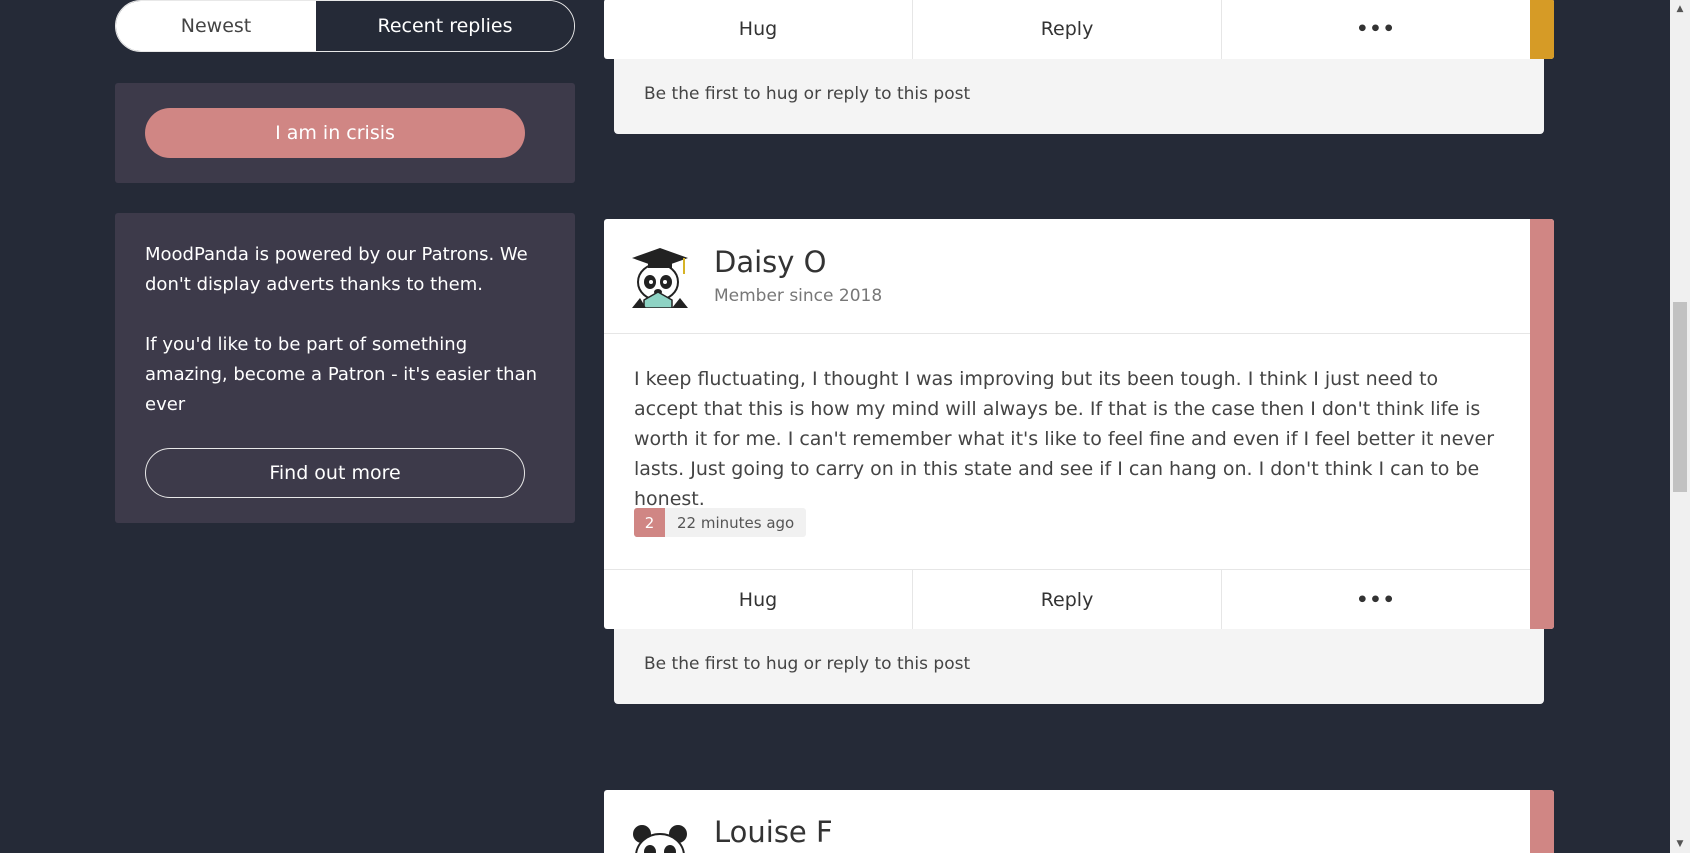  What do you see at coordinates (660, 836) in the screenshot?
I see `panda-avatar-icon` at bounding box center [660, 836].